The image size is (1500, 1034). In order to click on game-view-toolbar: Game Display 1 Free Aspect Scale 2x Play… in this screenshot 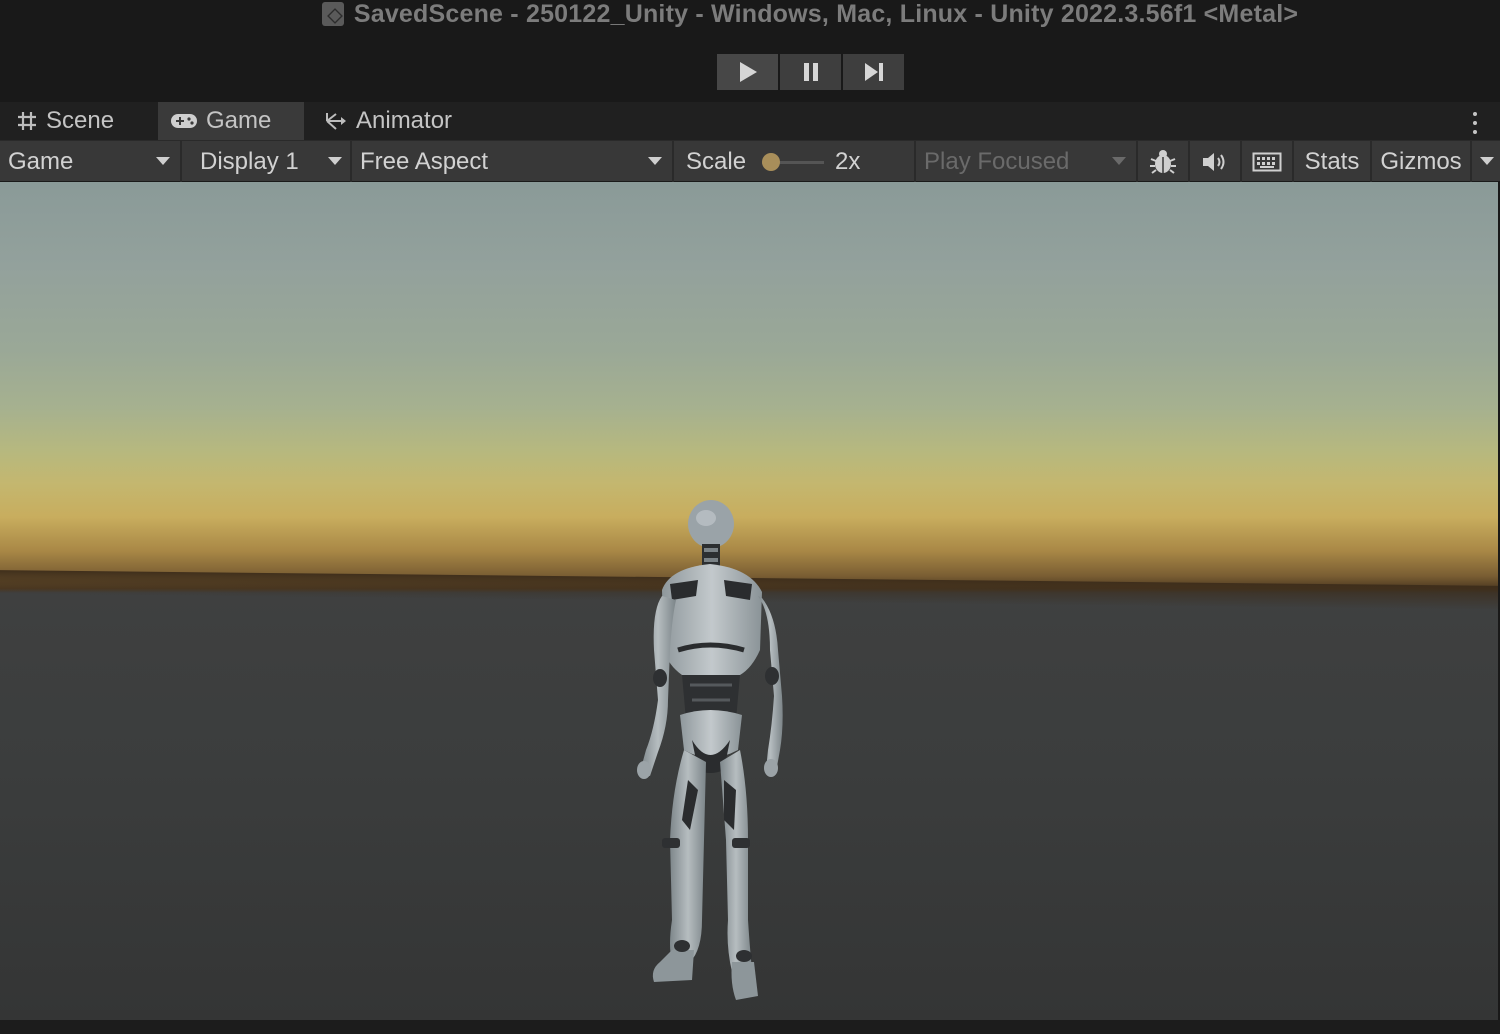, I will do `click(750, 161)`.